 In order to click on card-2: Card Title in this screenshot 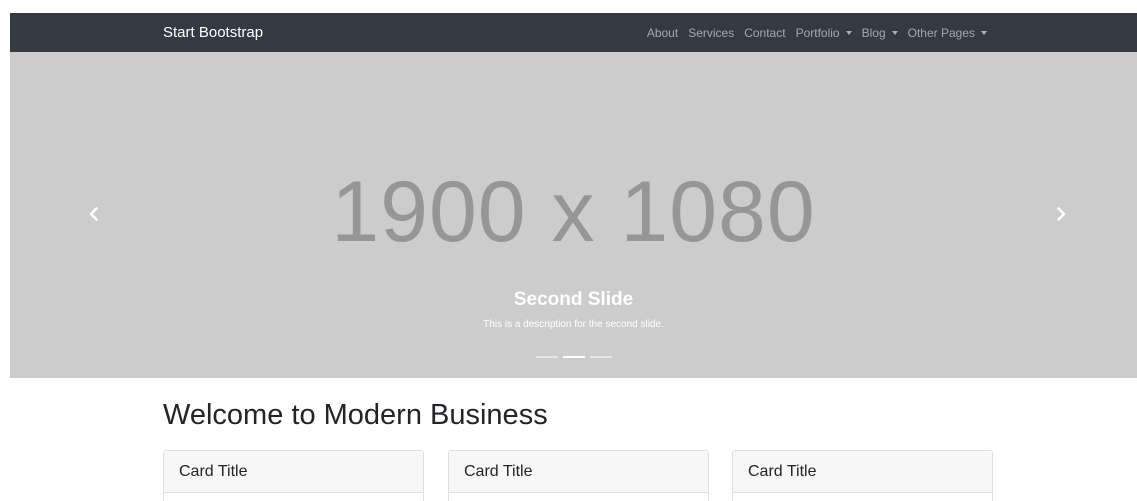, I will do `click(578, 475)`.